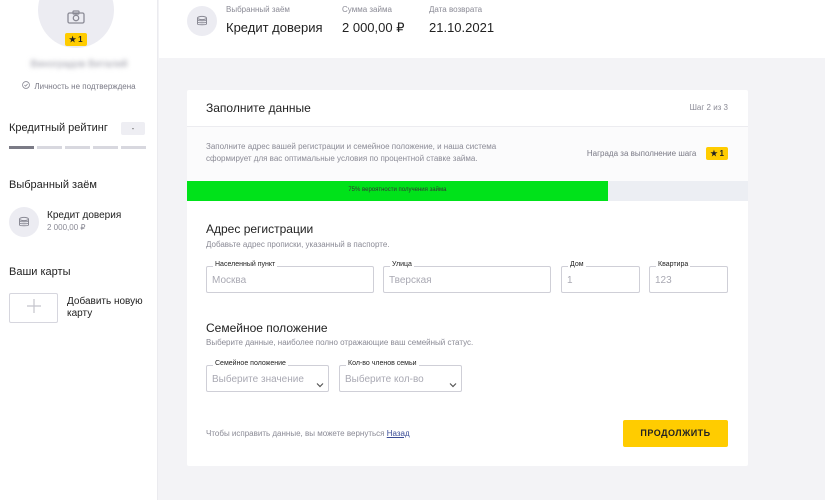 The image size is (825, 500). I want to click on flat-input: 123, so click(688, 280).